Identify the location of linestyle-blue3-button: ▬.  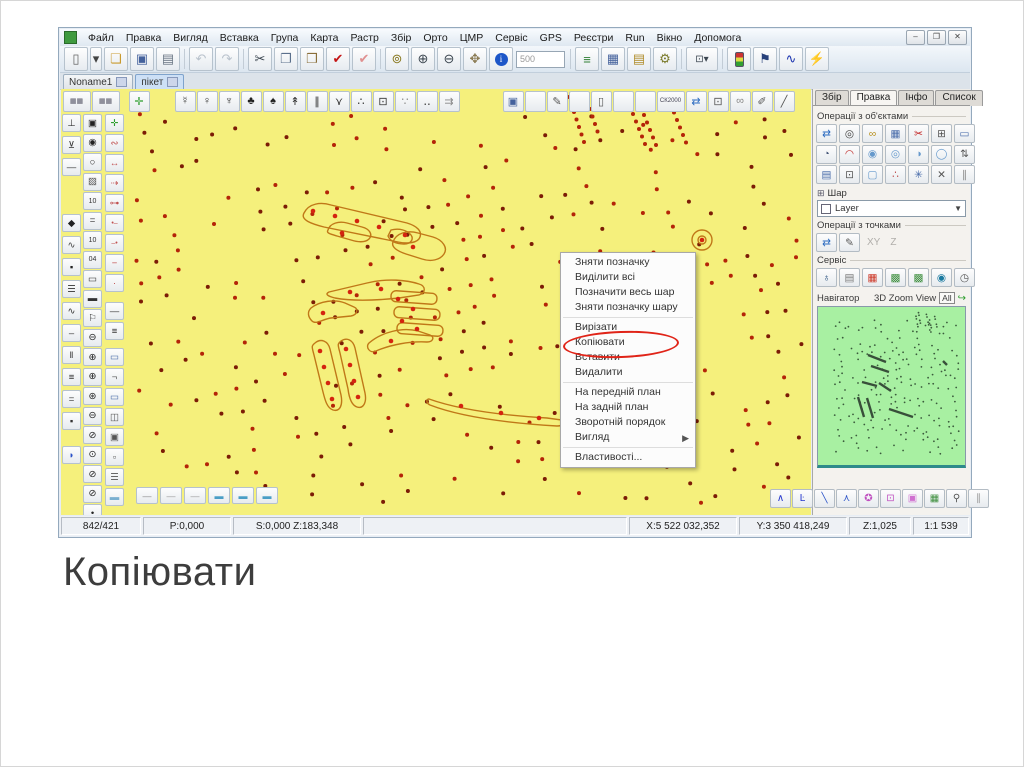
(267, 495).